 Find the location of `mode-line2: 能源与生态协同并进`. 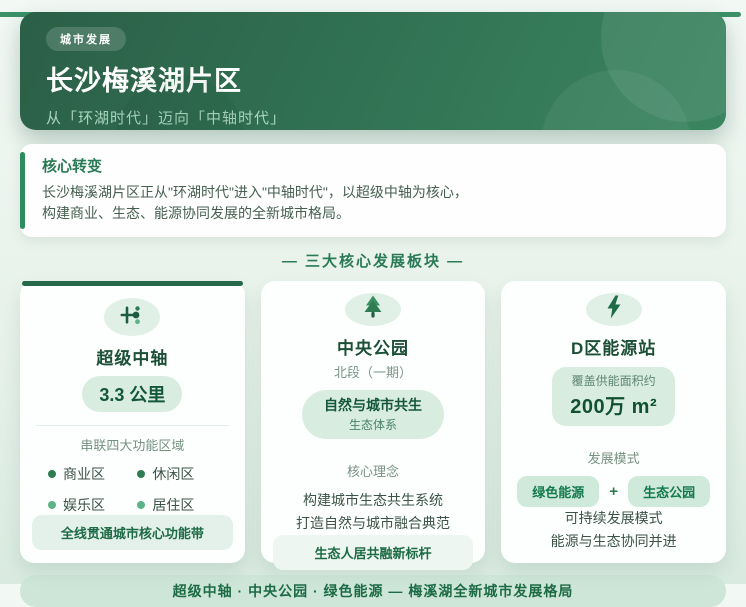

mode-line2: 能源与生态协同并进 is located at coordinates (613, 541).